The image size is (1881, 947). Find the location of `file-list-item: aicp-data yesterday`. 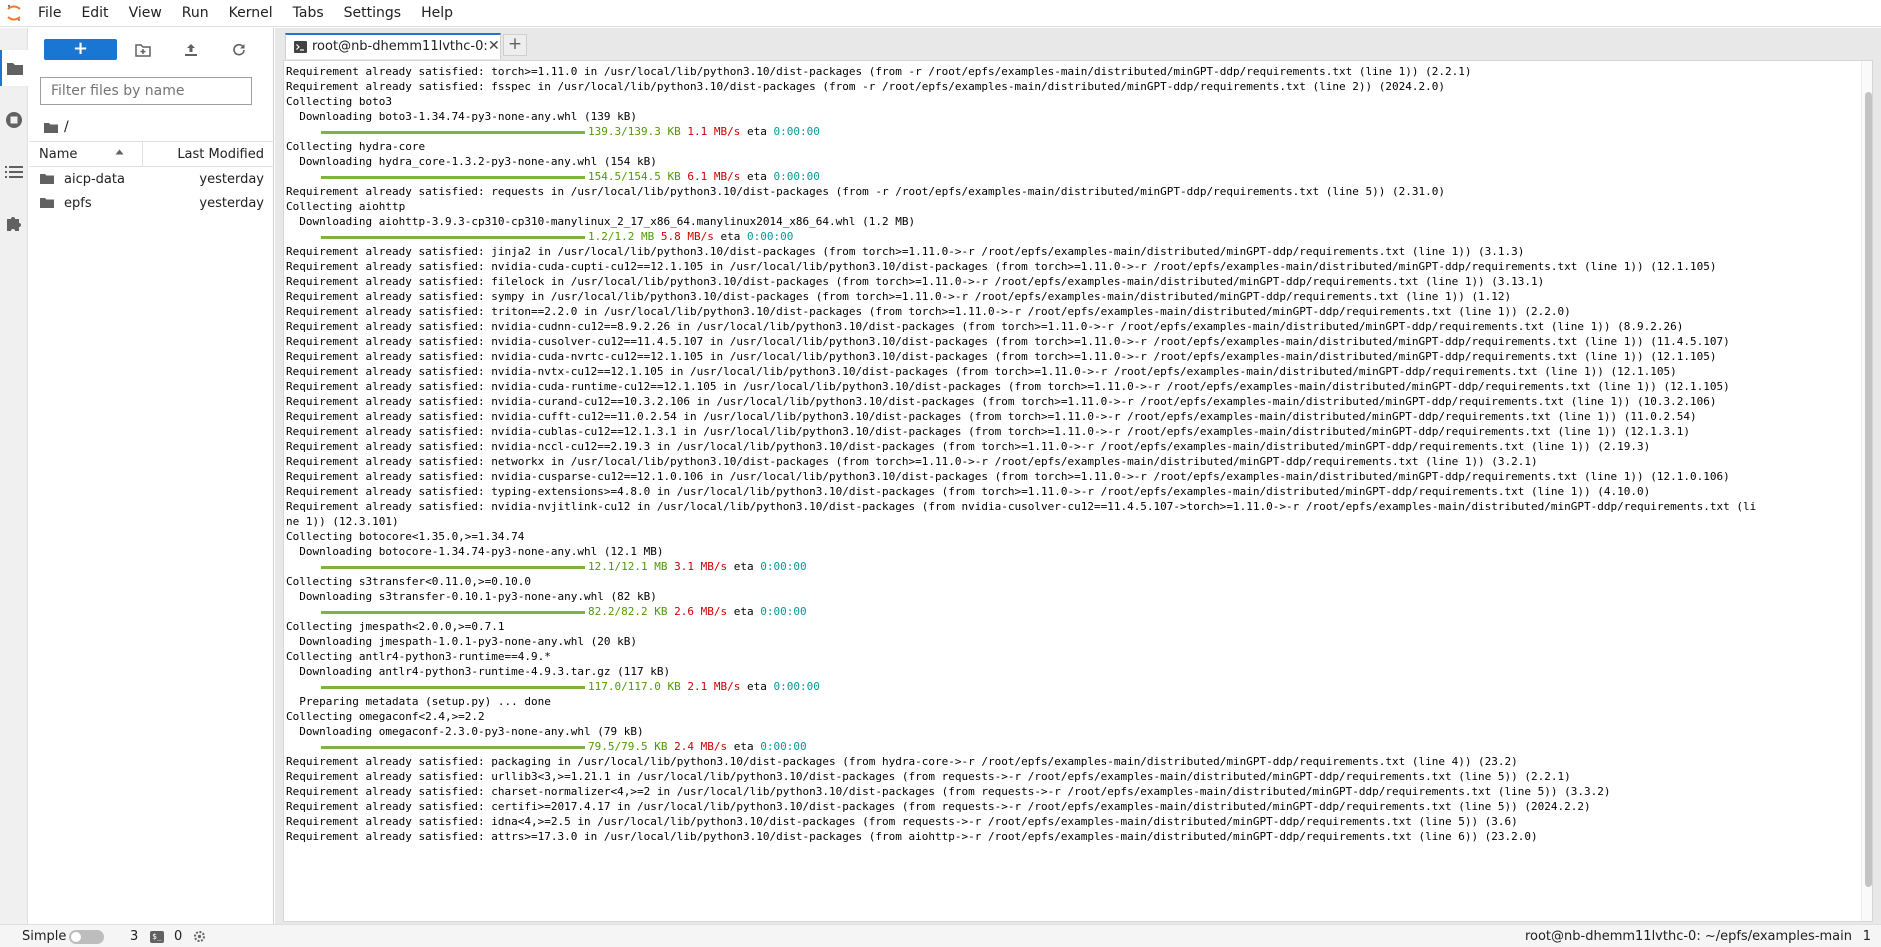

file-list-item: aicp-data yesterday is located at coordinates (151, 180).